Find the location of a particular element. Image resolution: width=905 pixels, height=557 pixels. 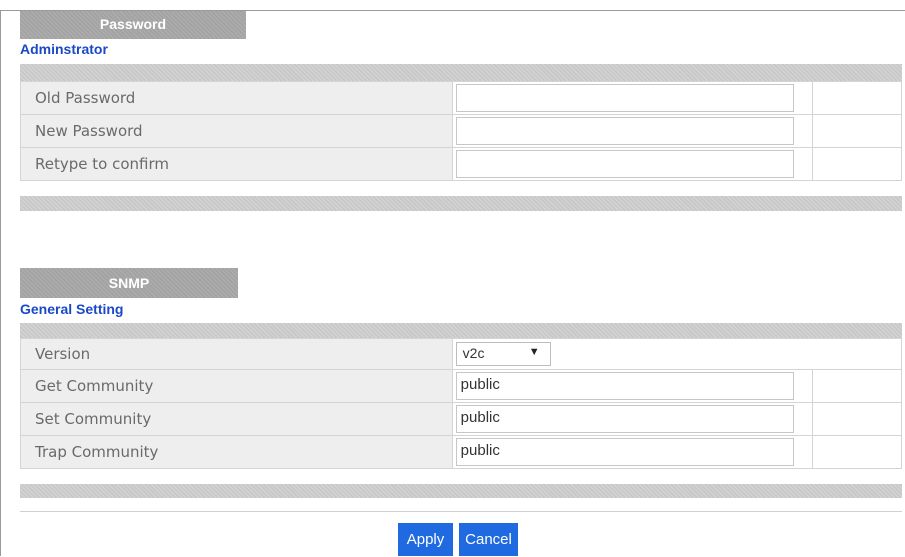

dropdown-arrow-icon: ▼ is located at coordinates (534, 352).